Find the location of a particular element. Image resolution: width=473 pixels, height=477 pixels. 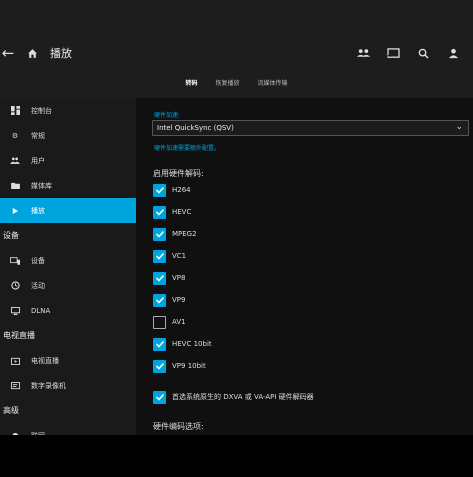

sidebar-section-livetv: 电视直播 is located at coordinates (19, 335).